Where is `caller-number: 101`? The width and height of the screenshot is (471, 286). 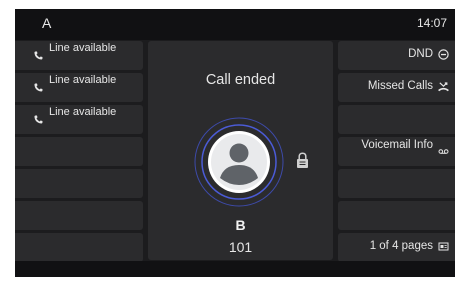
caller-number: 101 is located at coordinates (240, 247).